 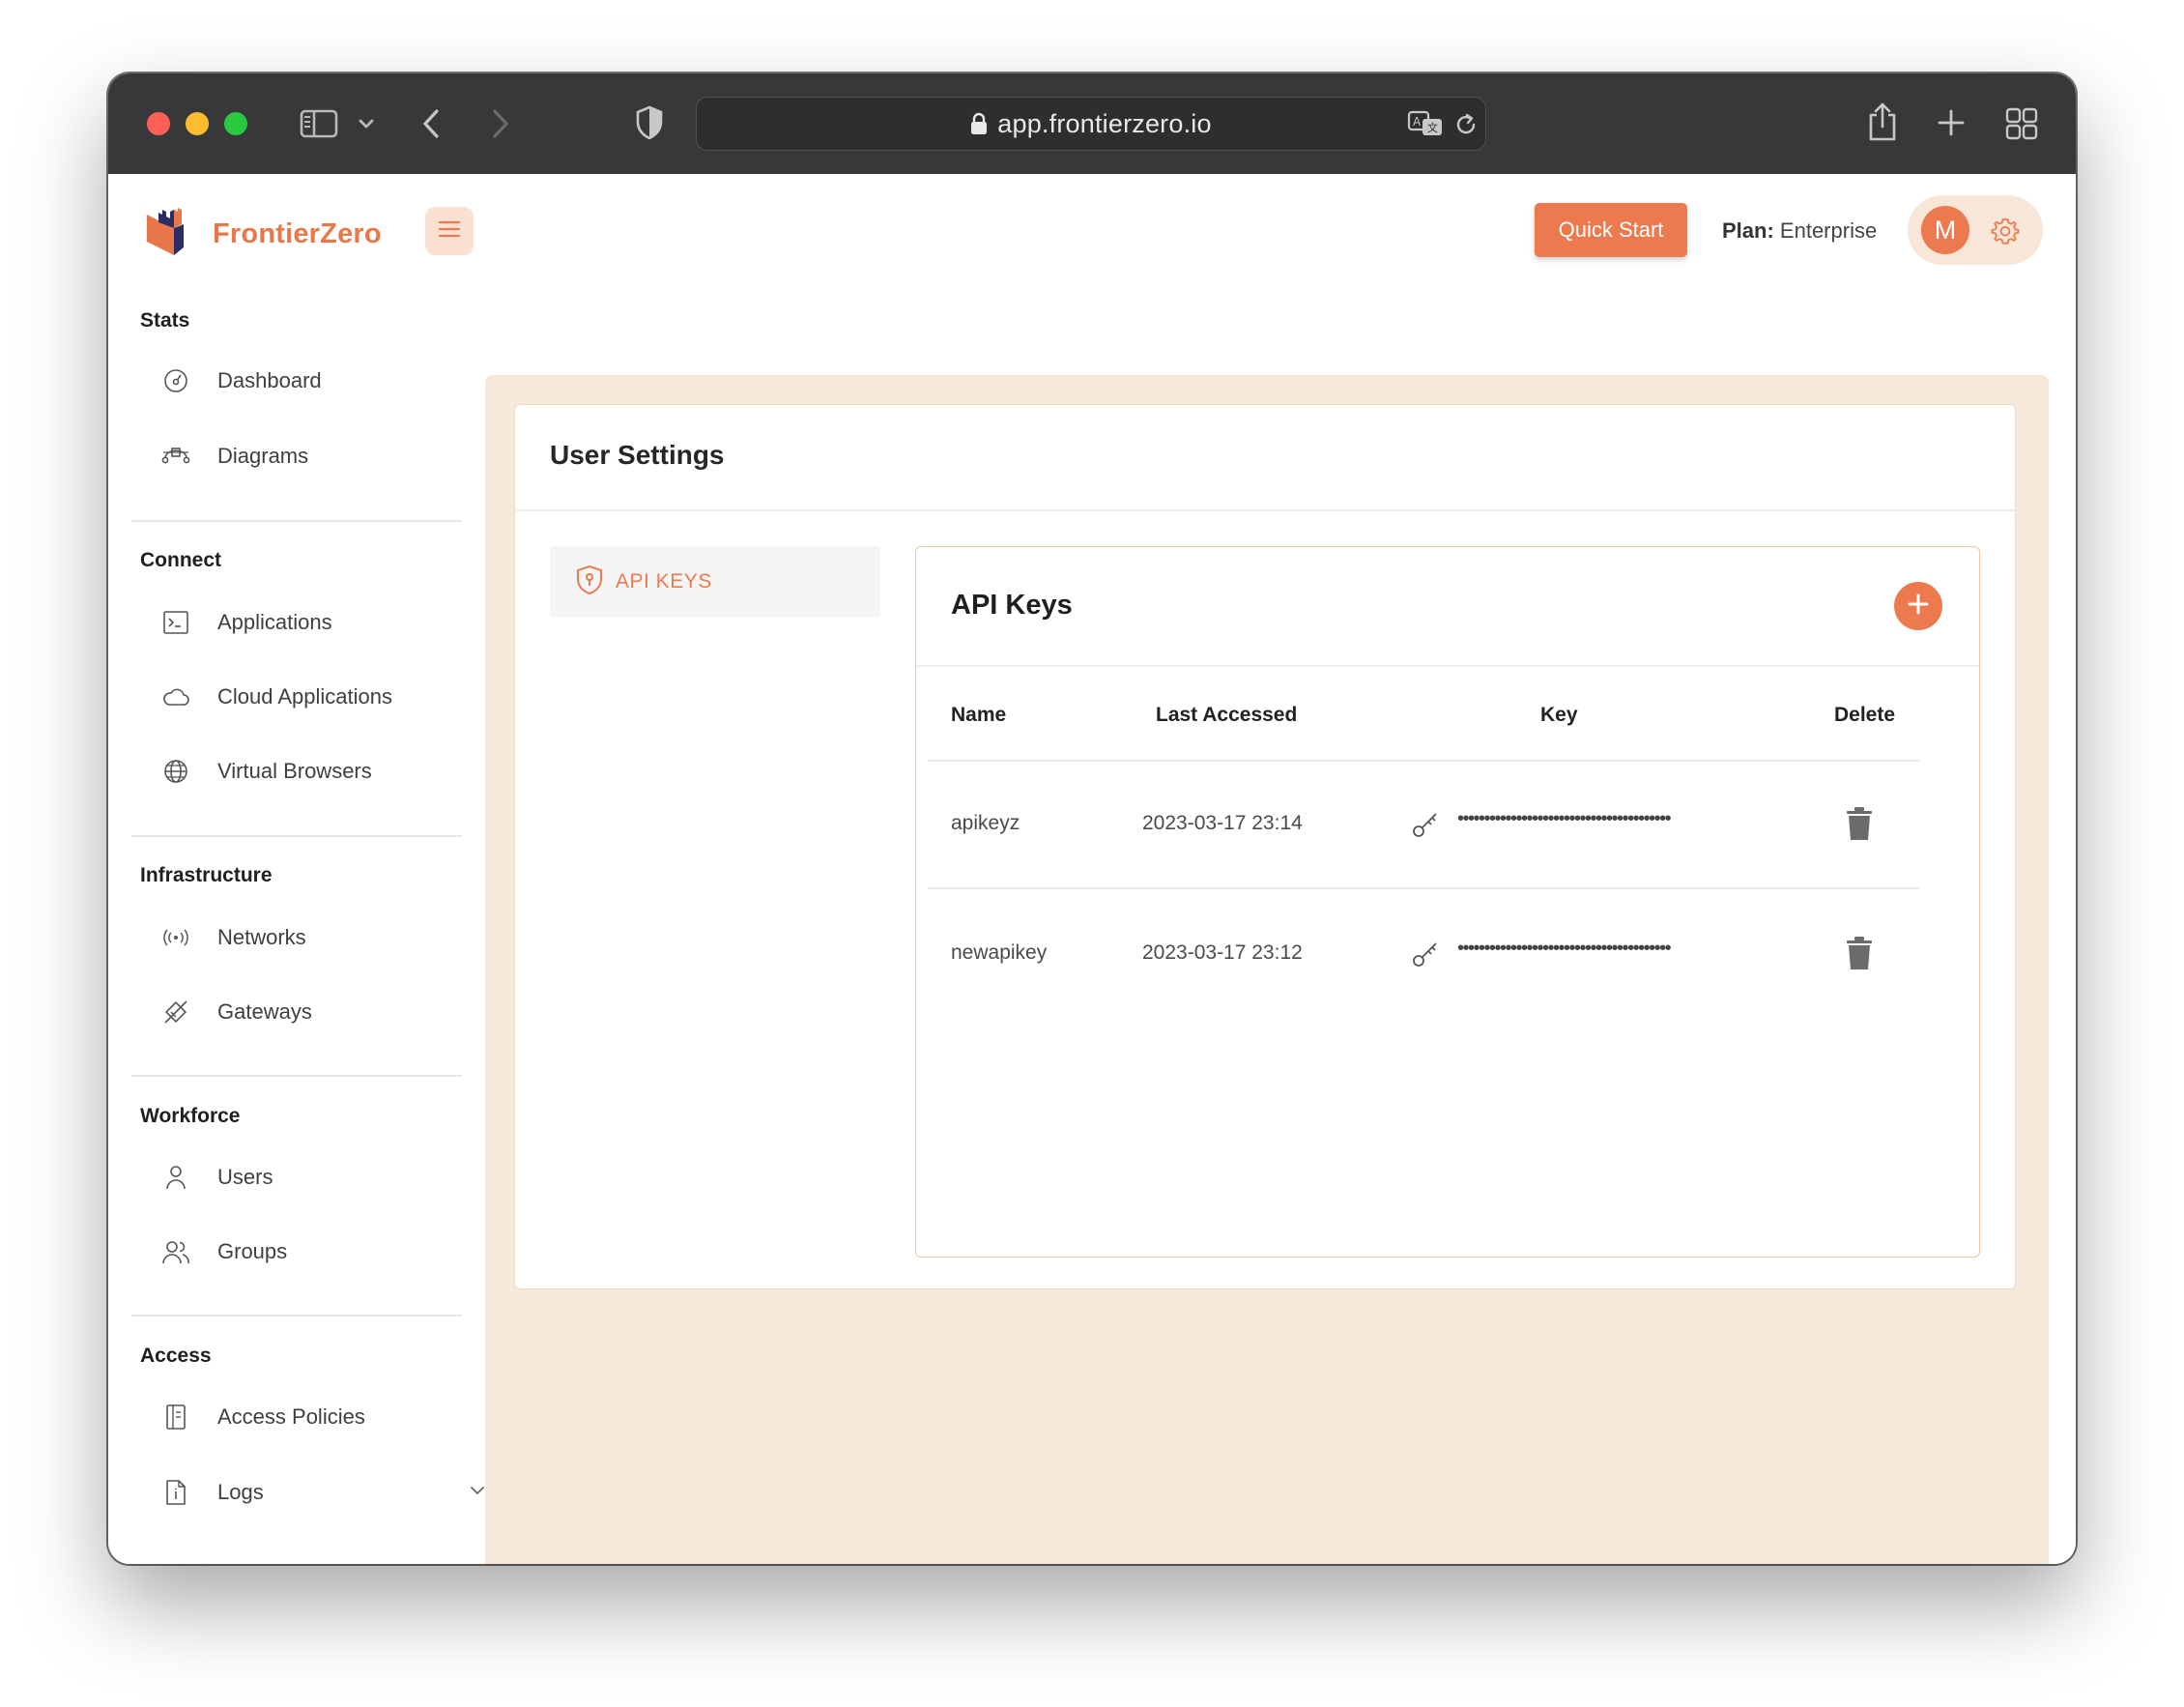 I want to click on sidebar-item-virtual-browsers: Virtual Browsers, so click(x=267, y=772).